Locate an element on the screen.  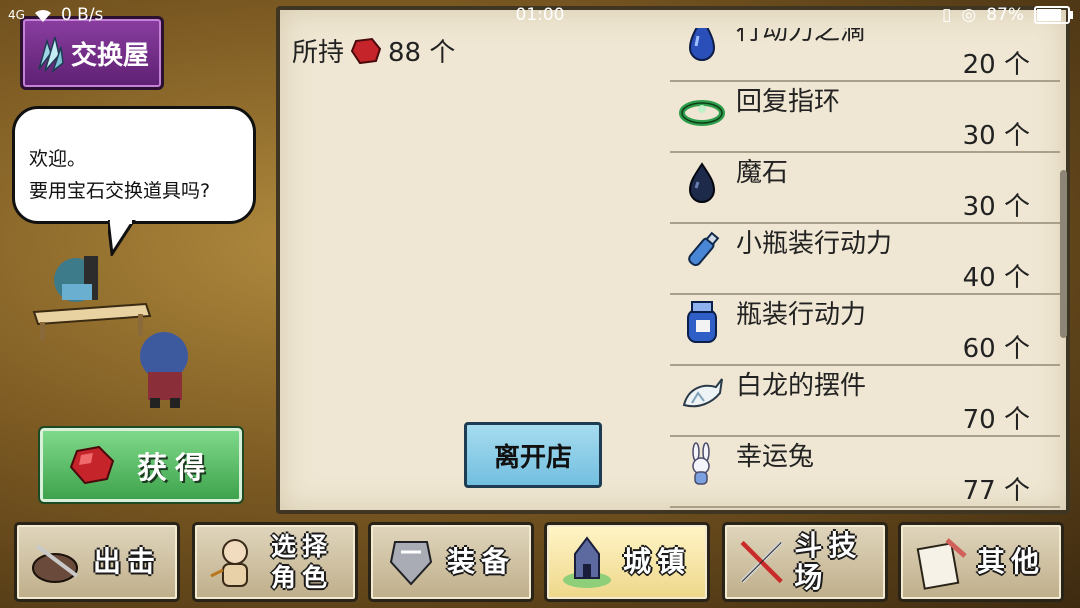
item-list-scrollbar is located at coordinates (1063, 254).